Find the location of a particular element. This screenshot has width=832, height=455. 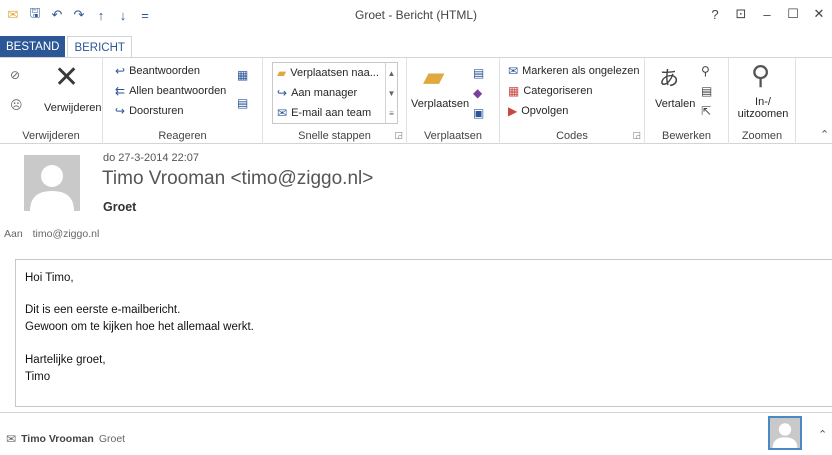

delete-button: Verwijderen is located at coordinates (72, 108).